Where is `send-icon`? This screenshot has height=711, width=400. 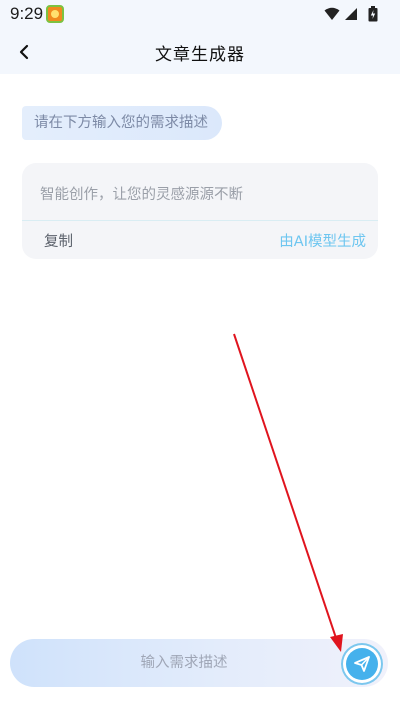 send-icon is located at coordinates (362, 664).